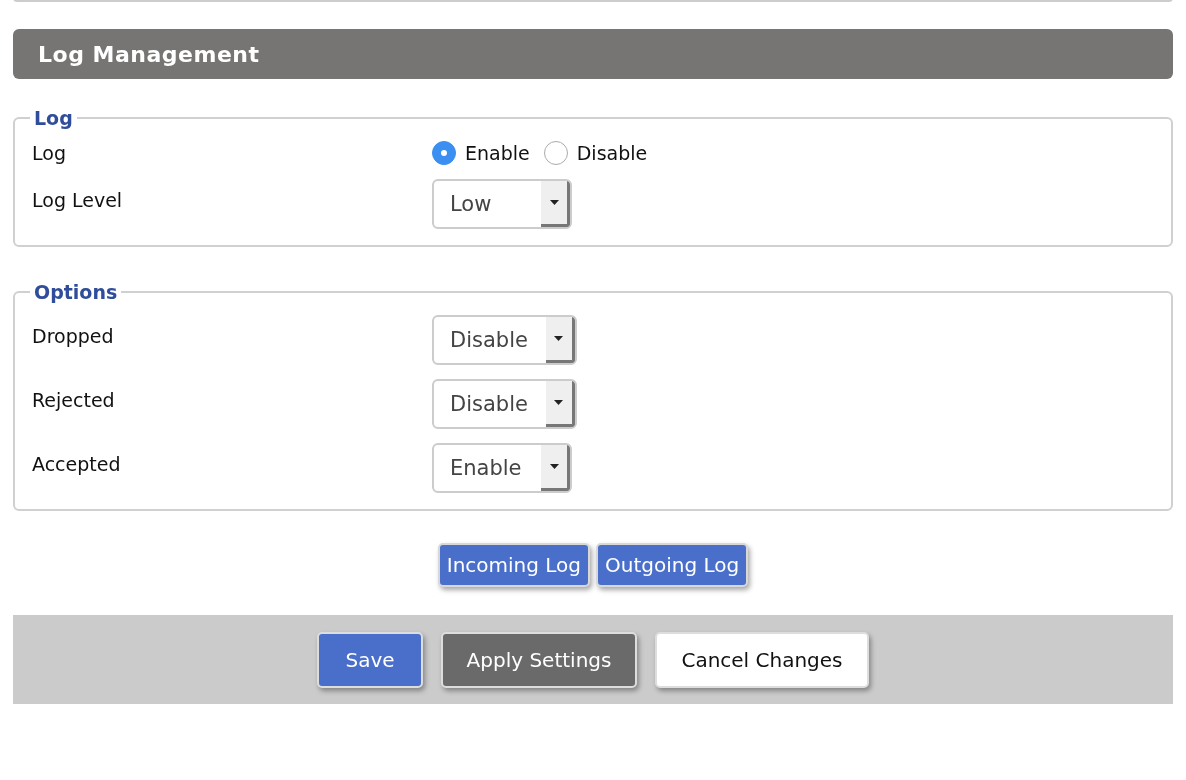  I want to click on section-title: Log Management, so click(149, 54).